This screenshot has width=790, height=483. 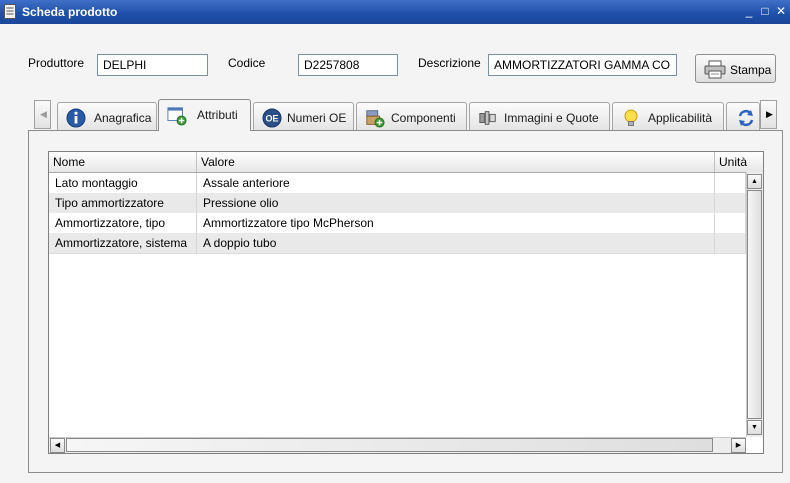 I want to click on cell-valore: Ammortizzatore tipo McPherson, so click(x=456, y=223).